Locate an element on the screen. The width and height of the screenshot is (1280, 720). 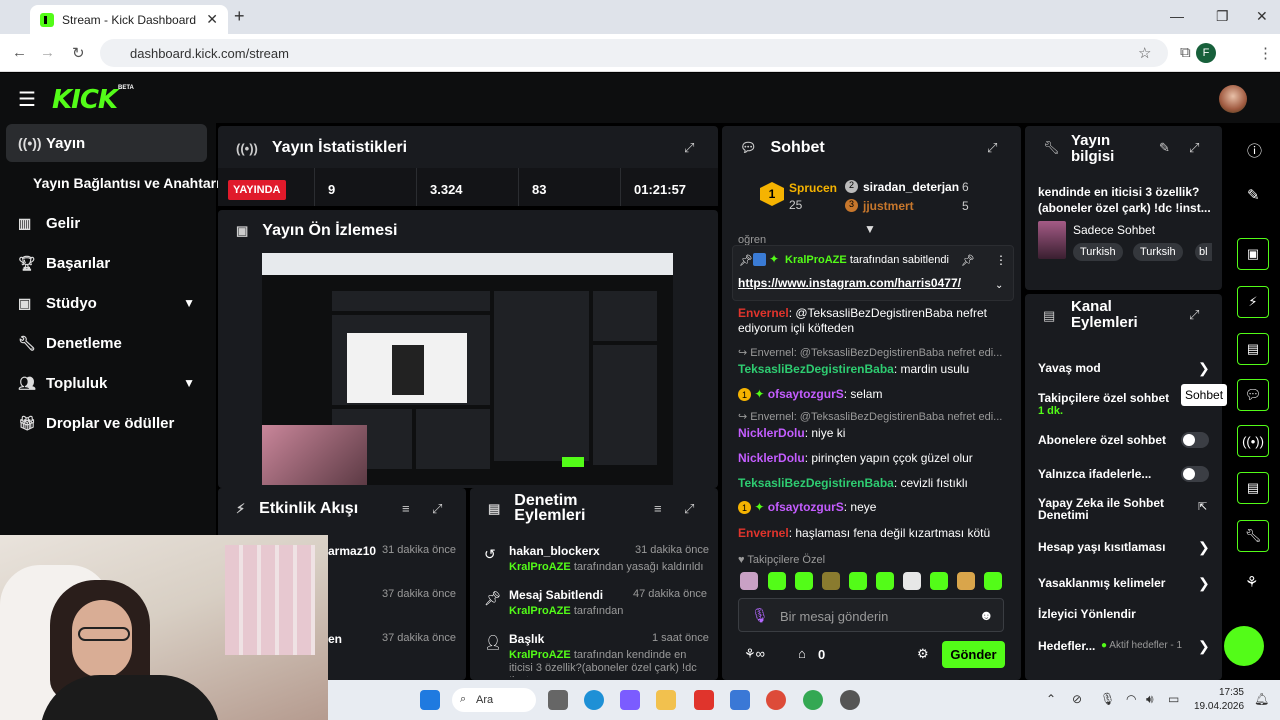
share-icon: ⚘ is located at coordinates (1251, 582).